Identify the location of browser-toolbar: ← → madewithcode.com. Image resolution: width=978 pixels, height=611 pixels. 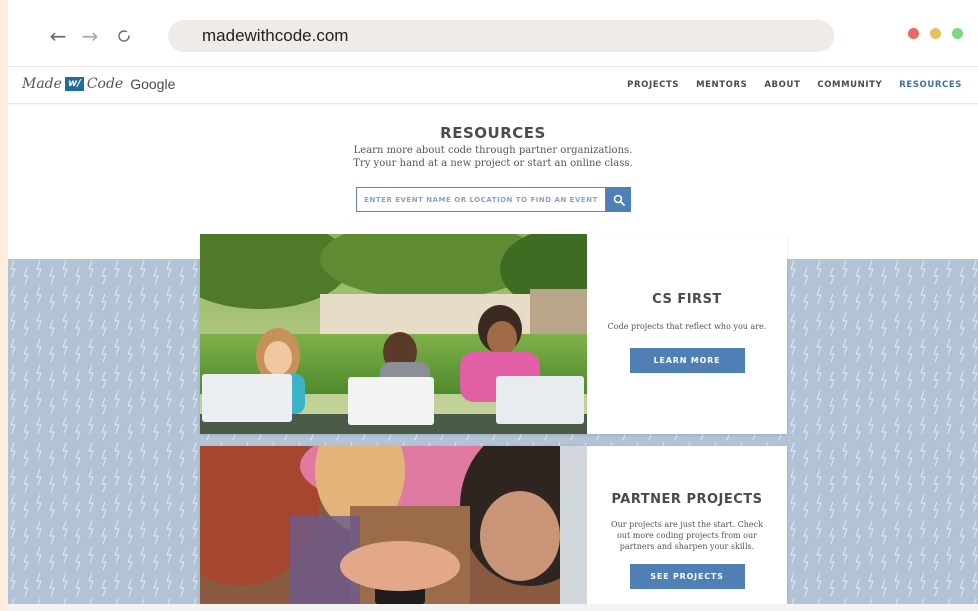
(493, 33).